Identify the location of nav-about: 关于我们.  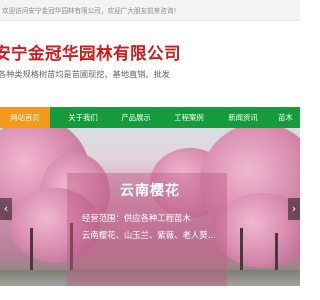
(83, 117).